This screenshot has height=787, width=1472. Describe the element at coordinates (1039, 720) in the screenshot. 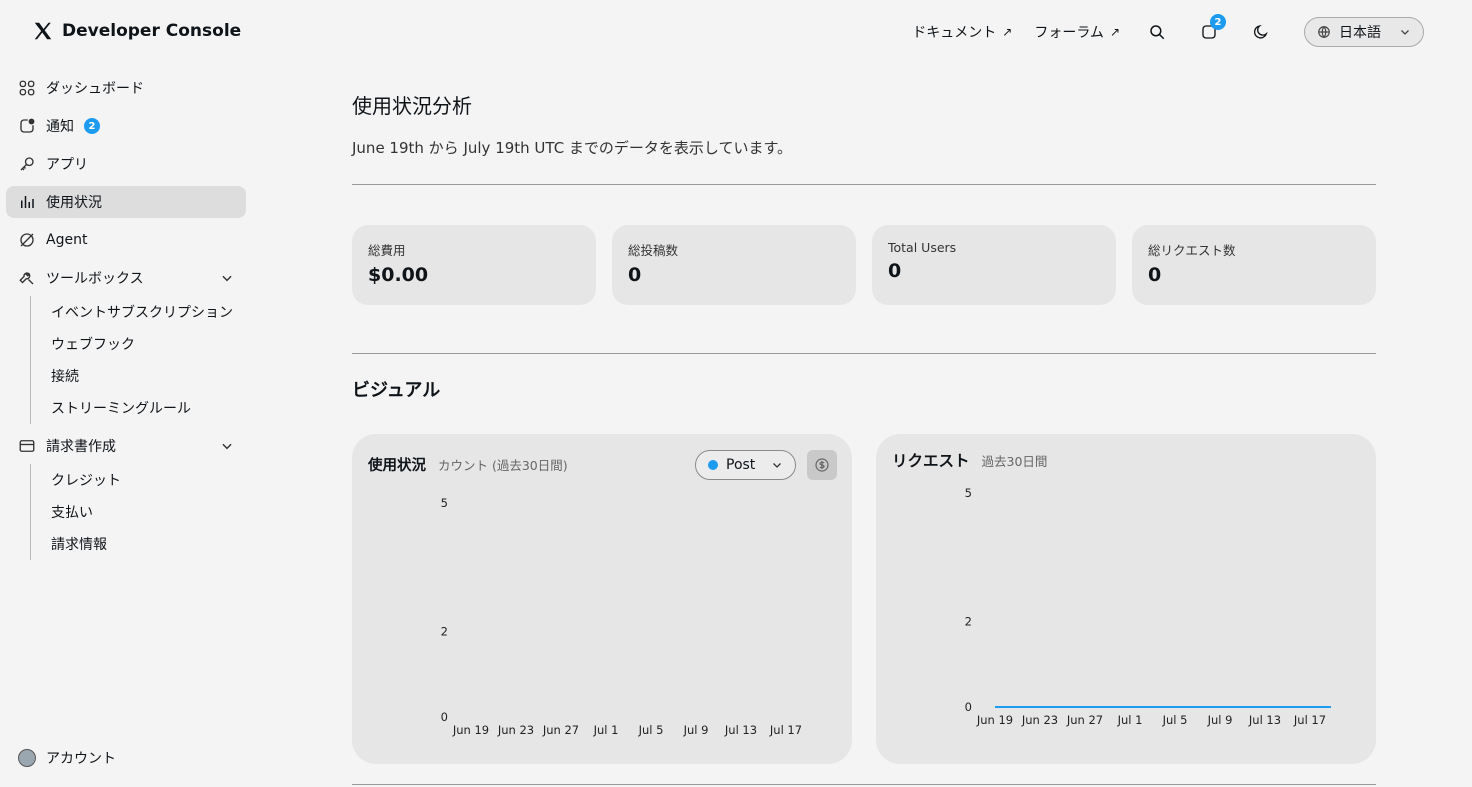

I see `x-tick-label: Jun 23` at that location.